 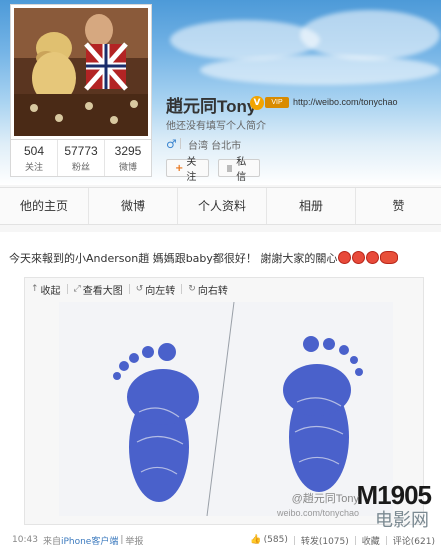 I want to click on source-prefix: 来自, so click(x=51, y=541).